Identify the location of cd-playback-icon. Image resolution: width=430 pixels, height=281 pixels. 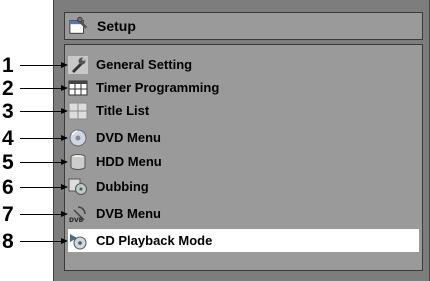
(78, 241).